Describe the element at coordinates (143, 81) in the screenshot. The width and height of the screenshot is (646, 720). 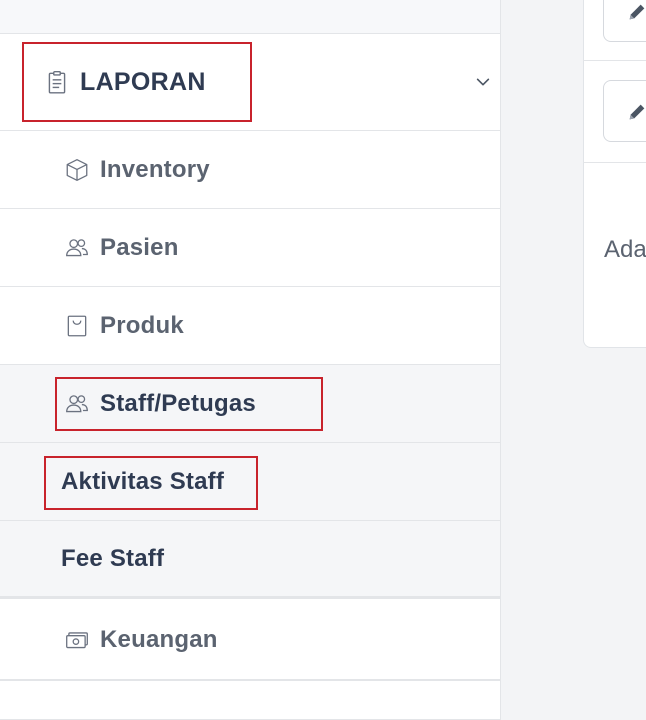
I see `section-label: LAPORAN` at that location.